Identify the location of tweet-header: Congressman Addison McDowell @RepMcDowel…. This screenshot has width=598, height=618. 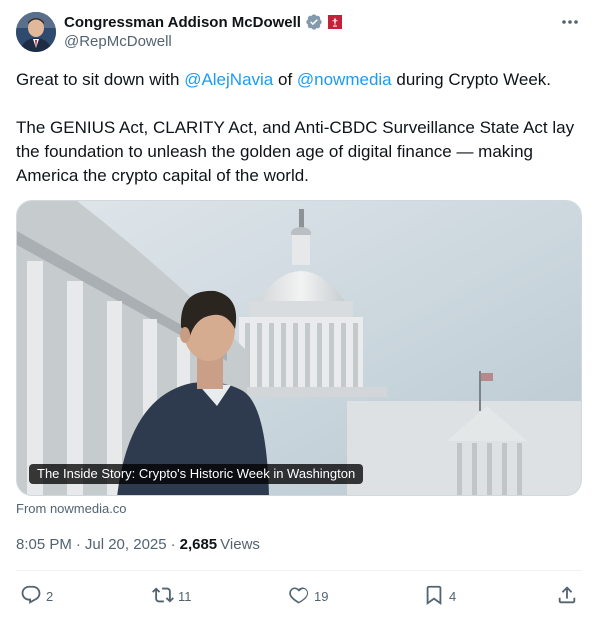
(299, 34).